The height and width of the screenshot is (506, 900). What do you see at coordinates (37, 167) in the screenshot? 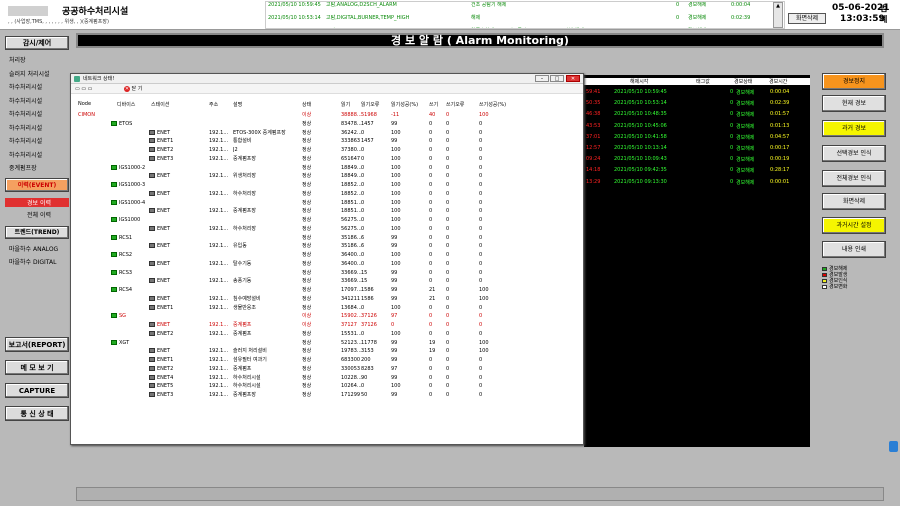
I see `sidebar-link: 중계펌프장` at bounding box center [37, 167].